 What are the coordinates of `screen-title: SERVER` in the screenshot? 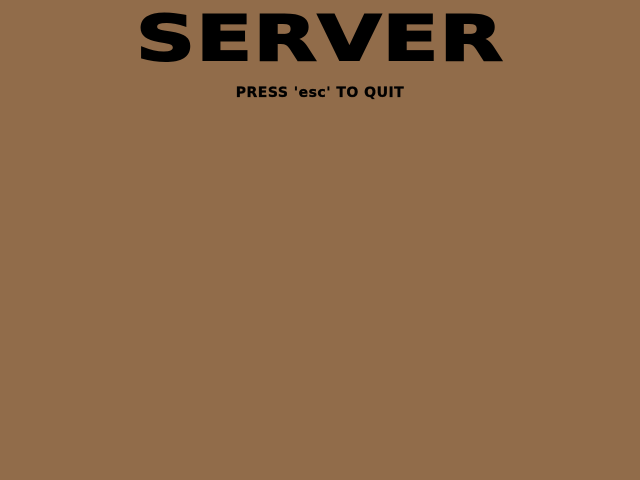 It's located at (320, 38).